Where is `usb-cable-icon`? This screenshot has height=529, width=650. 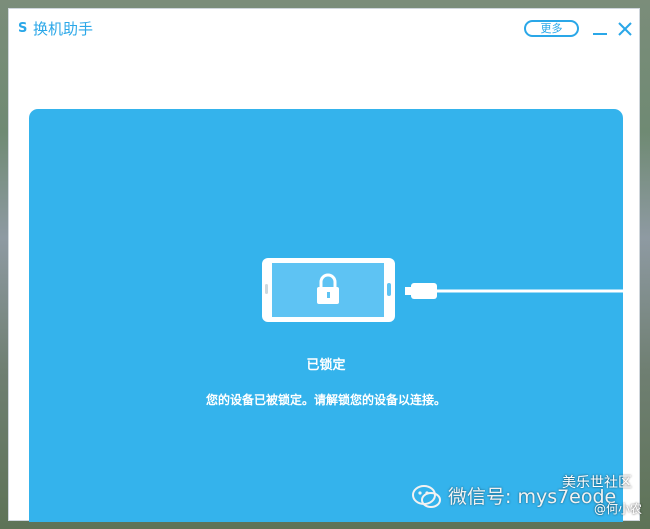
usb-cable-icon is located at coordinates (514, 291).